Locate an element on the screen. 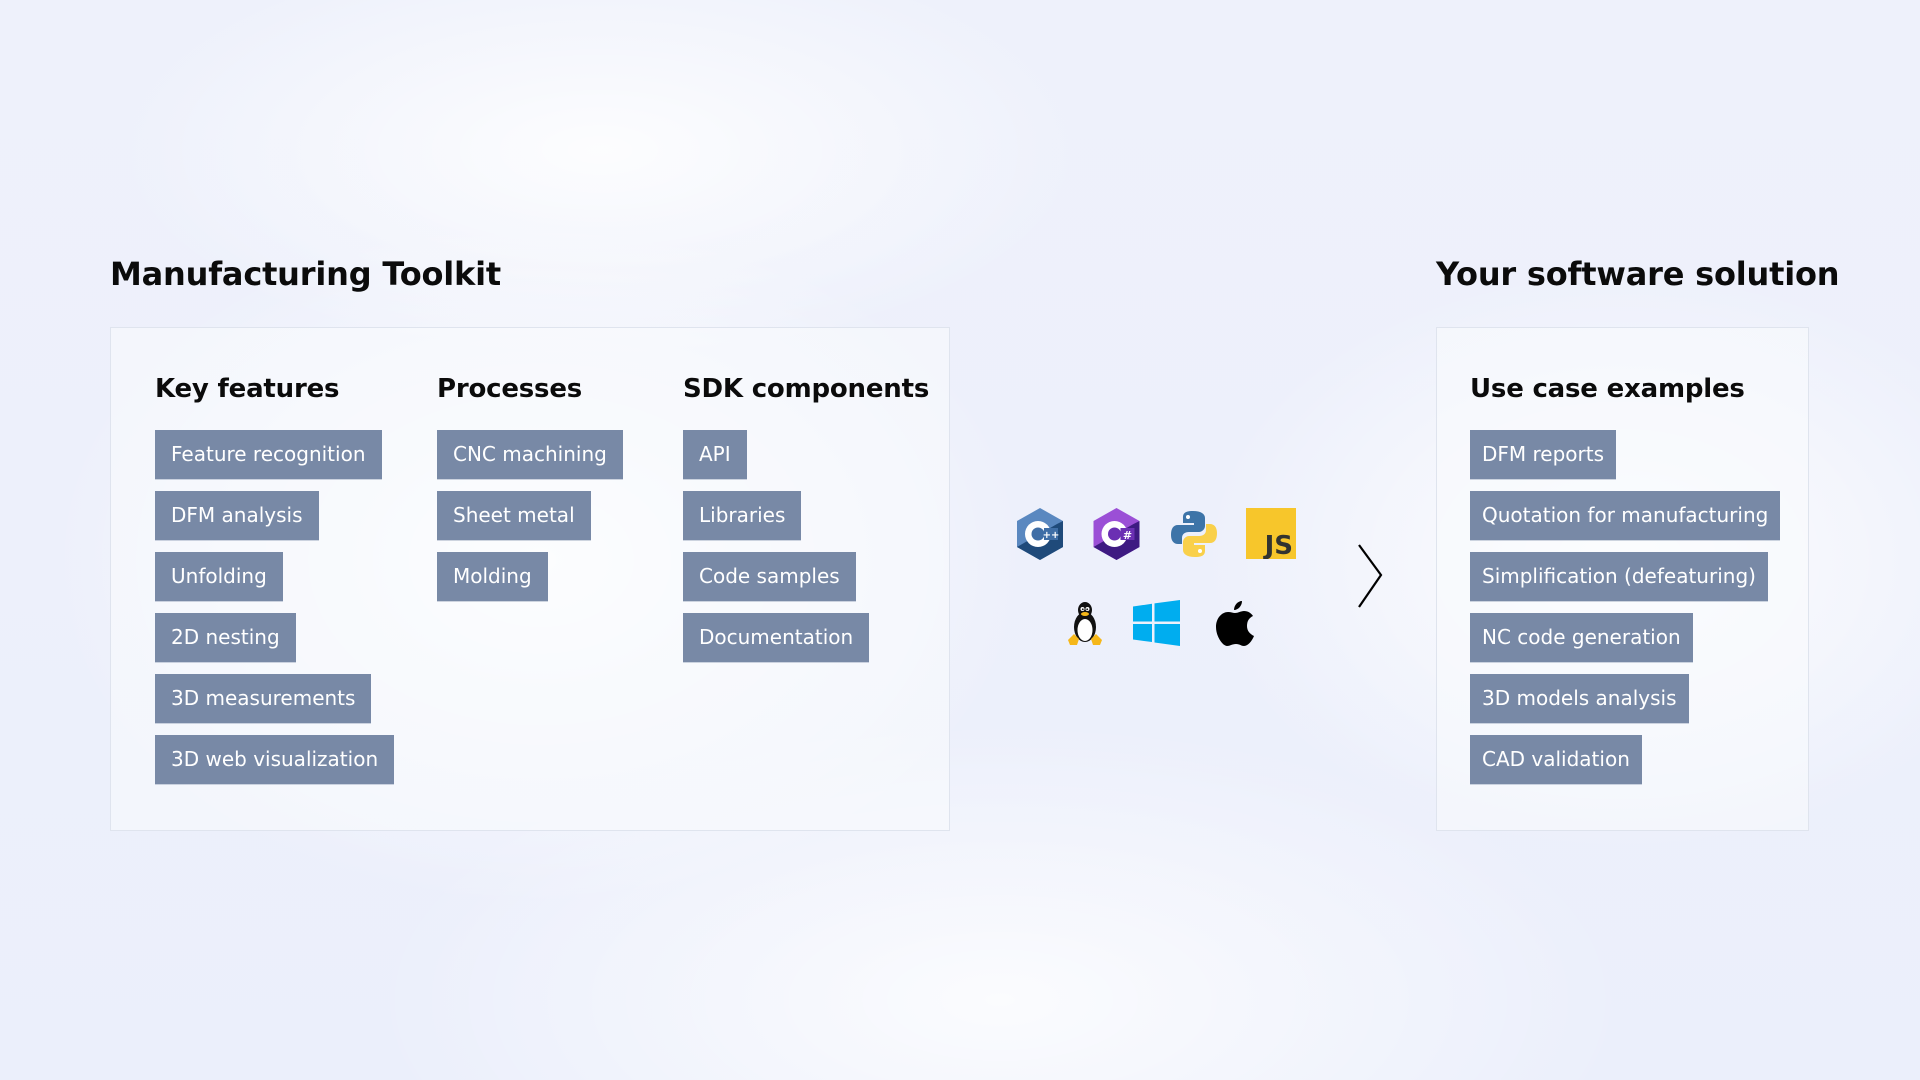  apple-icon is located at coordinates (1235, 623).